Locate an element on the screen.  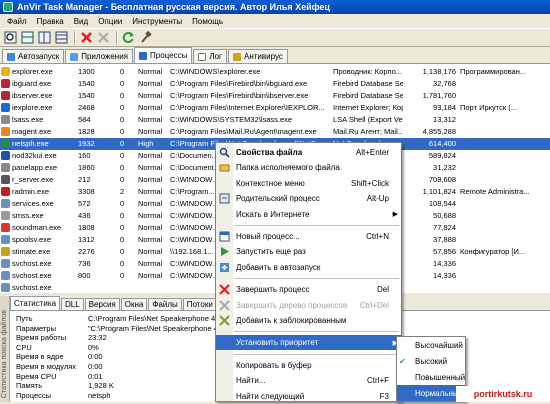
context-menu-item: Контекстное меню Shift+Click is located at coordinates (308, 183).